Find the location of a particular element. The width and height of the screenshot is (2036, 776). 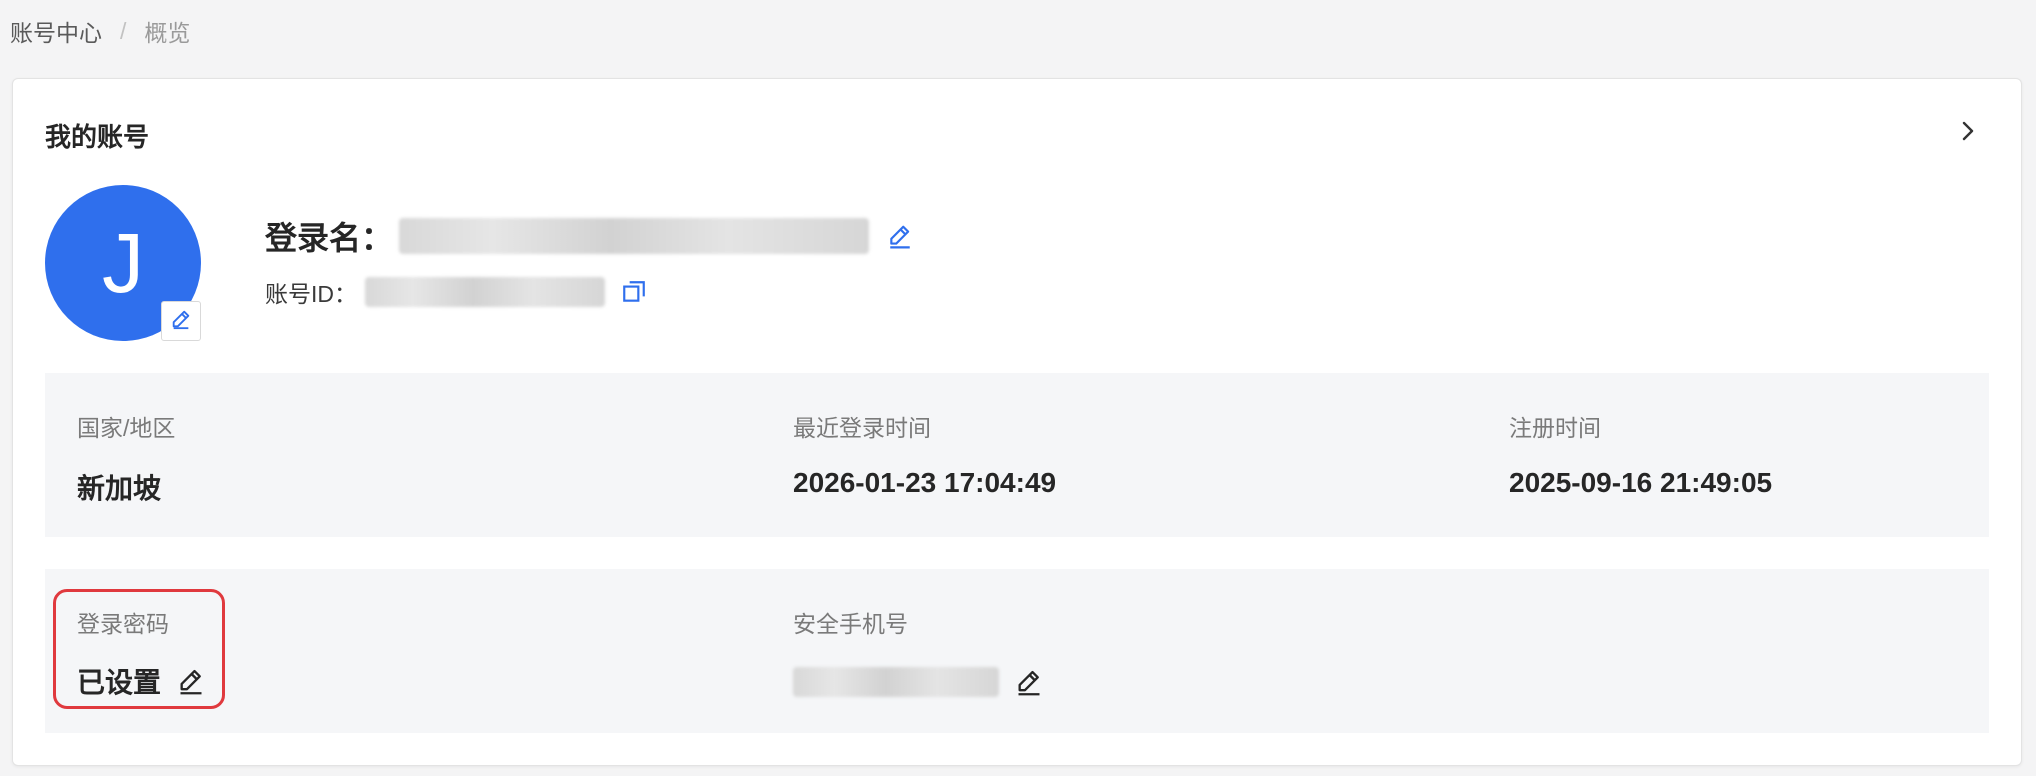

avatar-edit-button is located at coordinates (181, 321).